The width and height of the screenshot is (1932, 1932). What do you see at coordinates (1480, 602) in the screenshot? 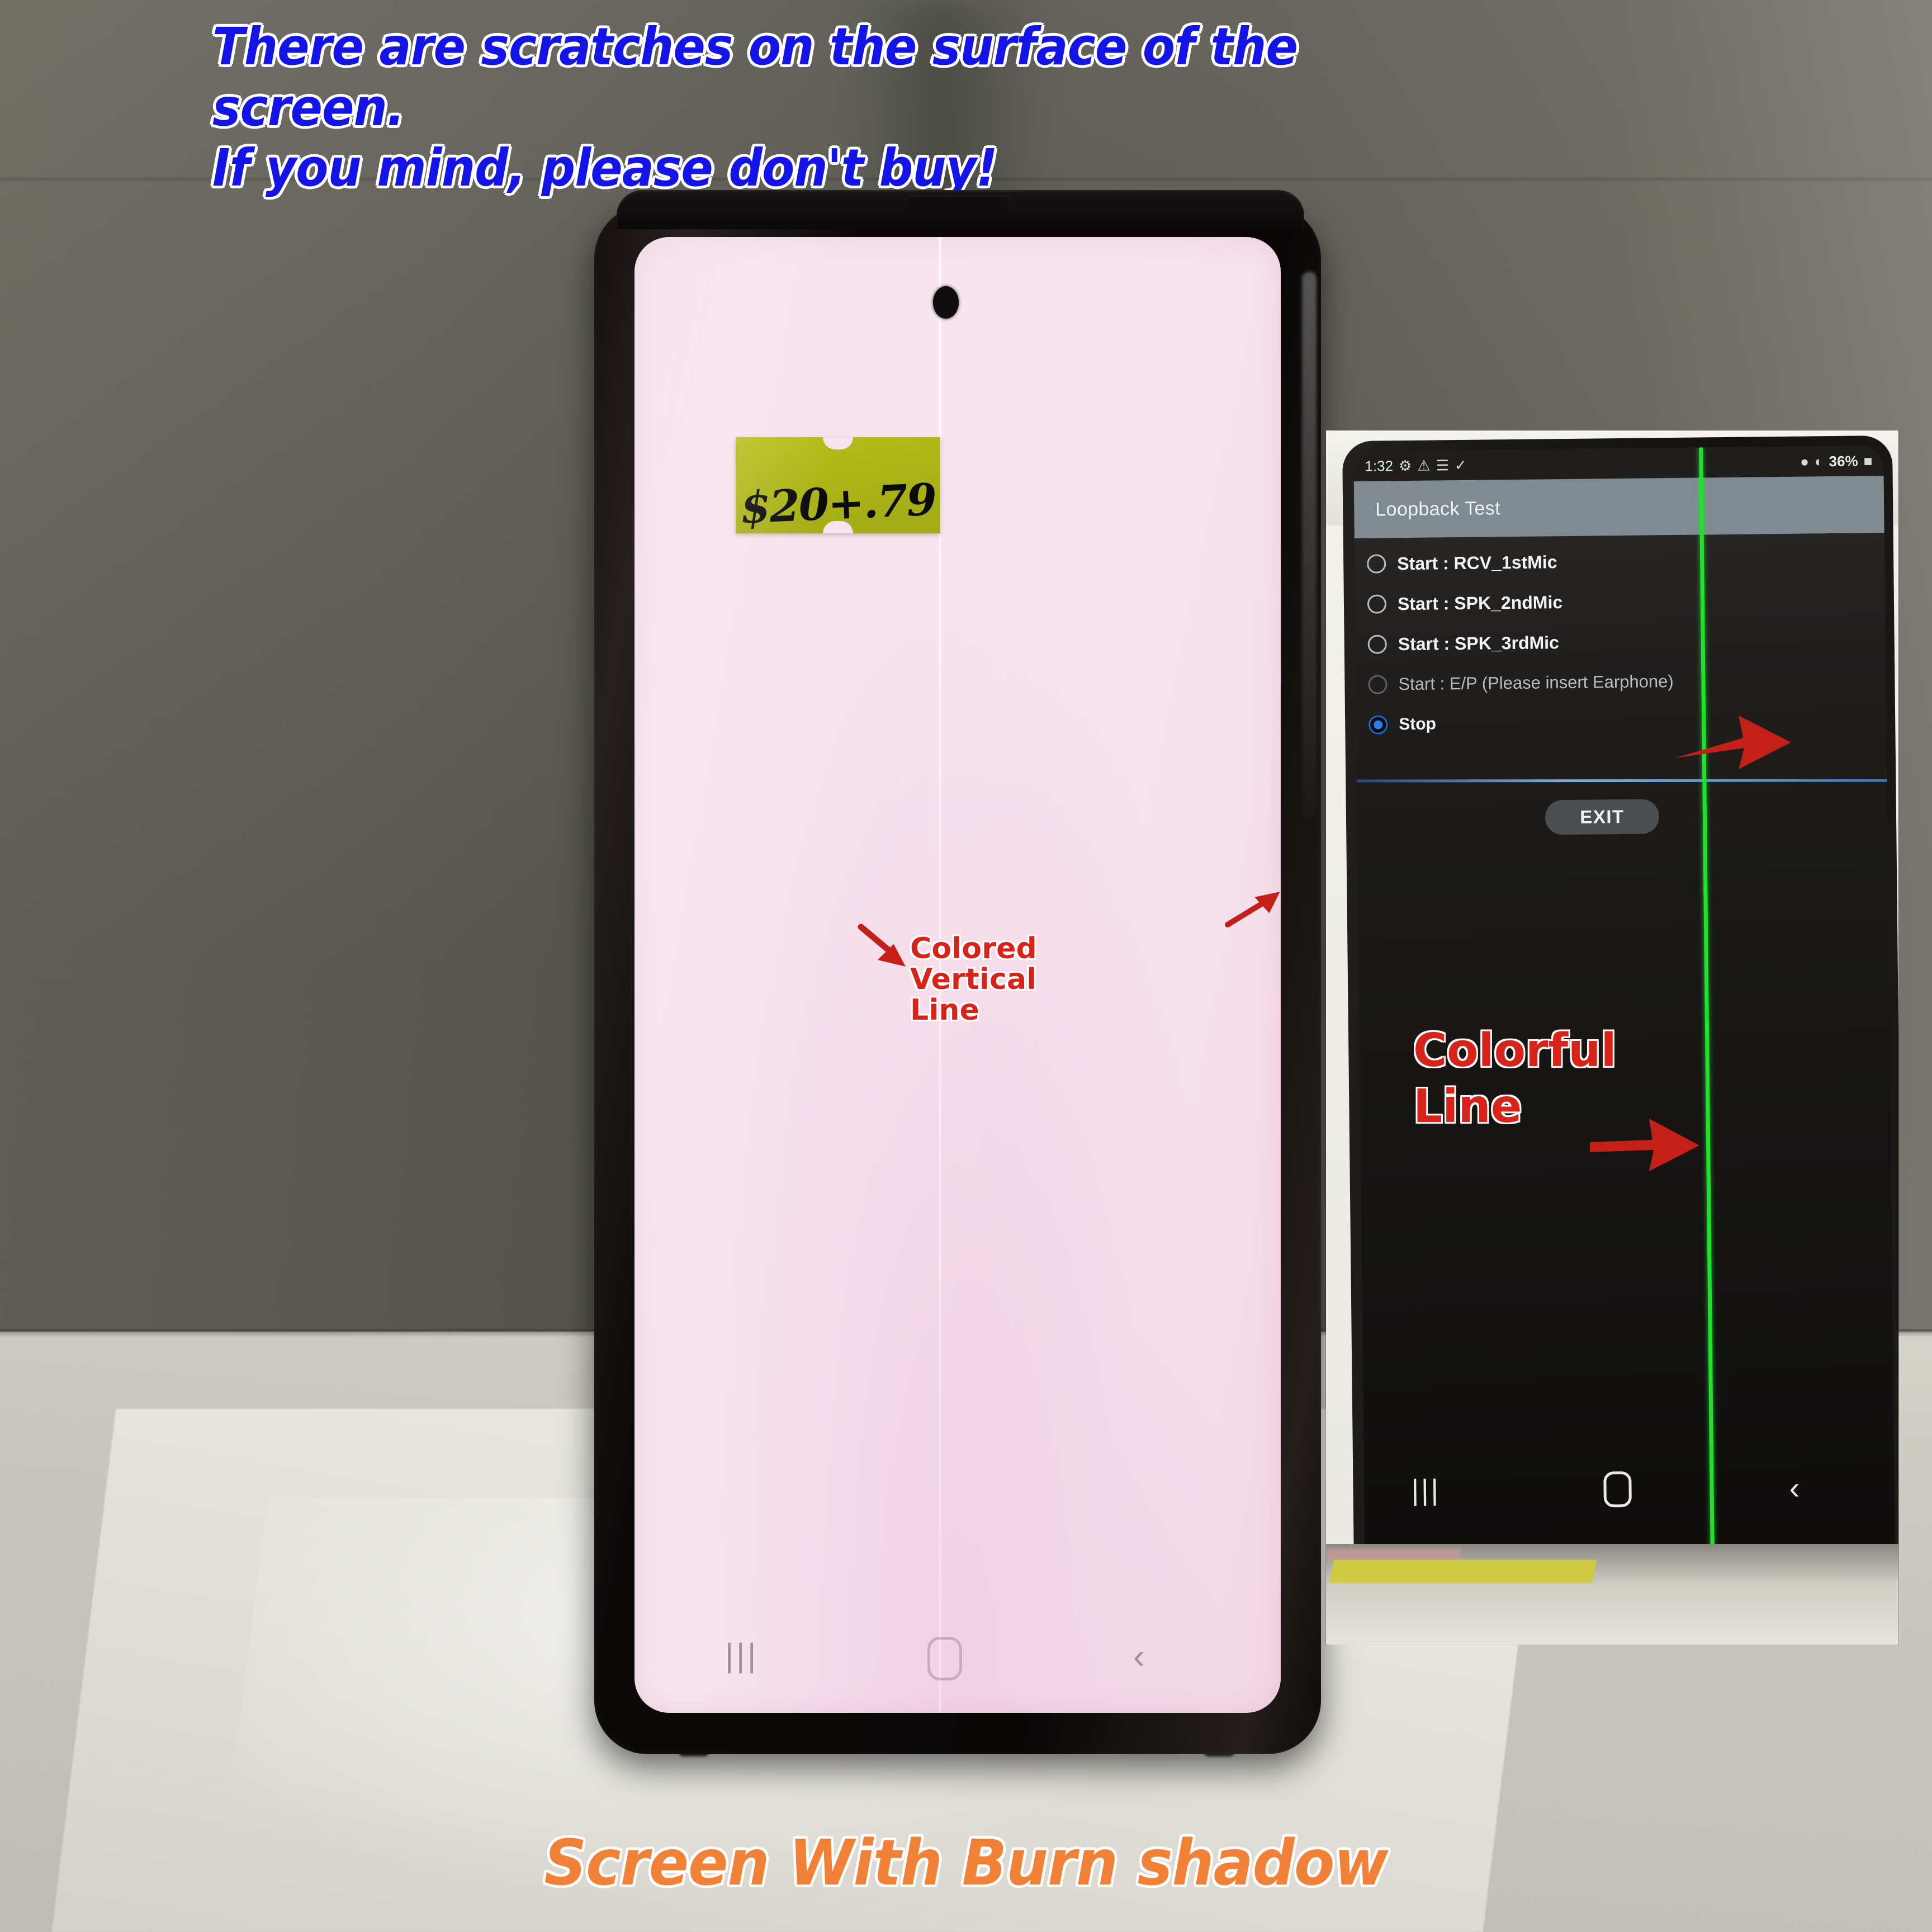
I see `option-label: Start : SPK_2ndMic` at bounding box center [1480, 602].